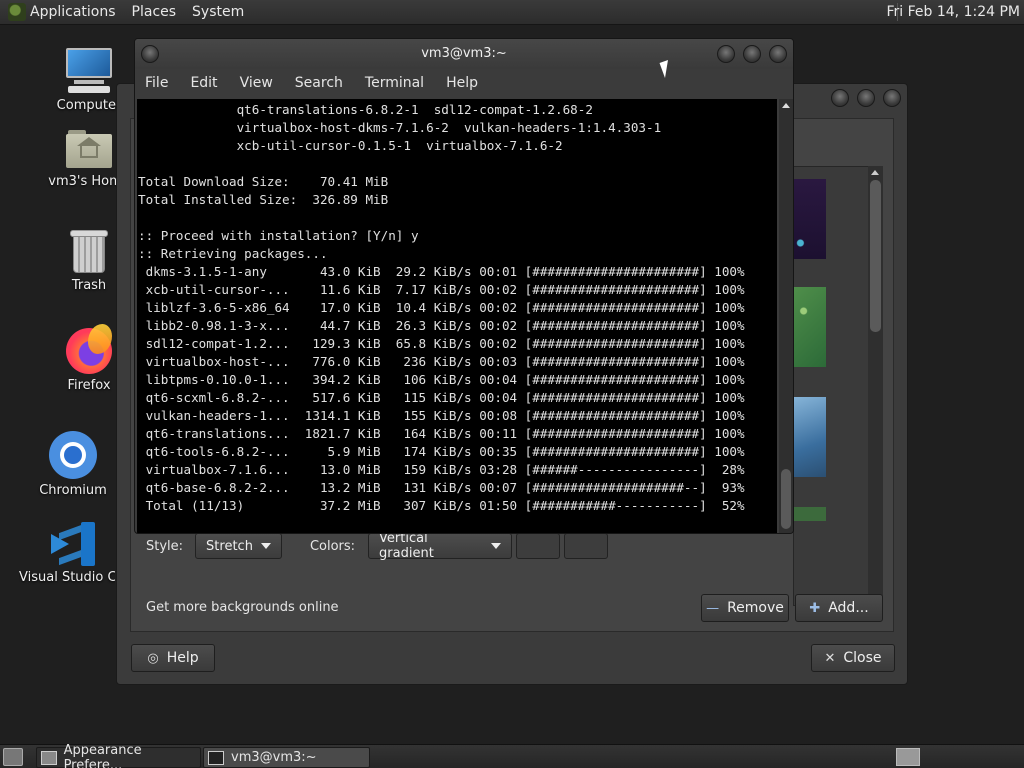 The width and height of the screenshot is (1024, 768). What do you see at coordinates (394, 83) in the screenshot?
I see `menu-terminal: Terminal` at bounding box center [394, 83].